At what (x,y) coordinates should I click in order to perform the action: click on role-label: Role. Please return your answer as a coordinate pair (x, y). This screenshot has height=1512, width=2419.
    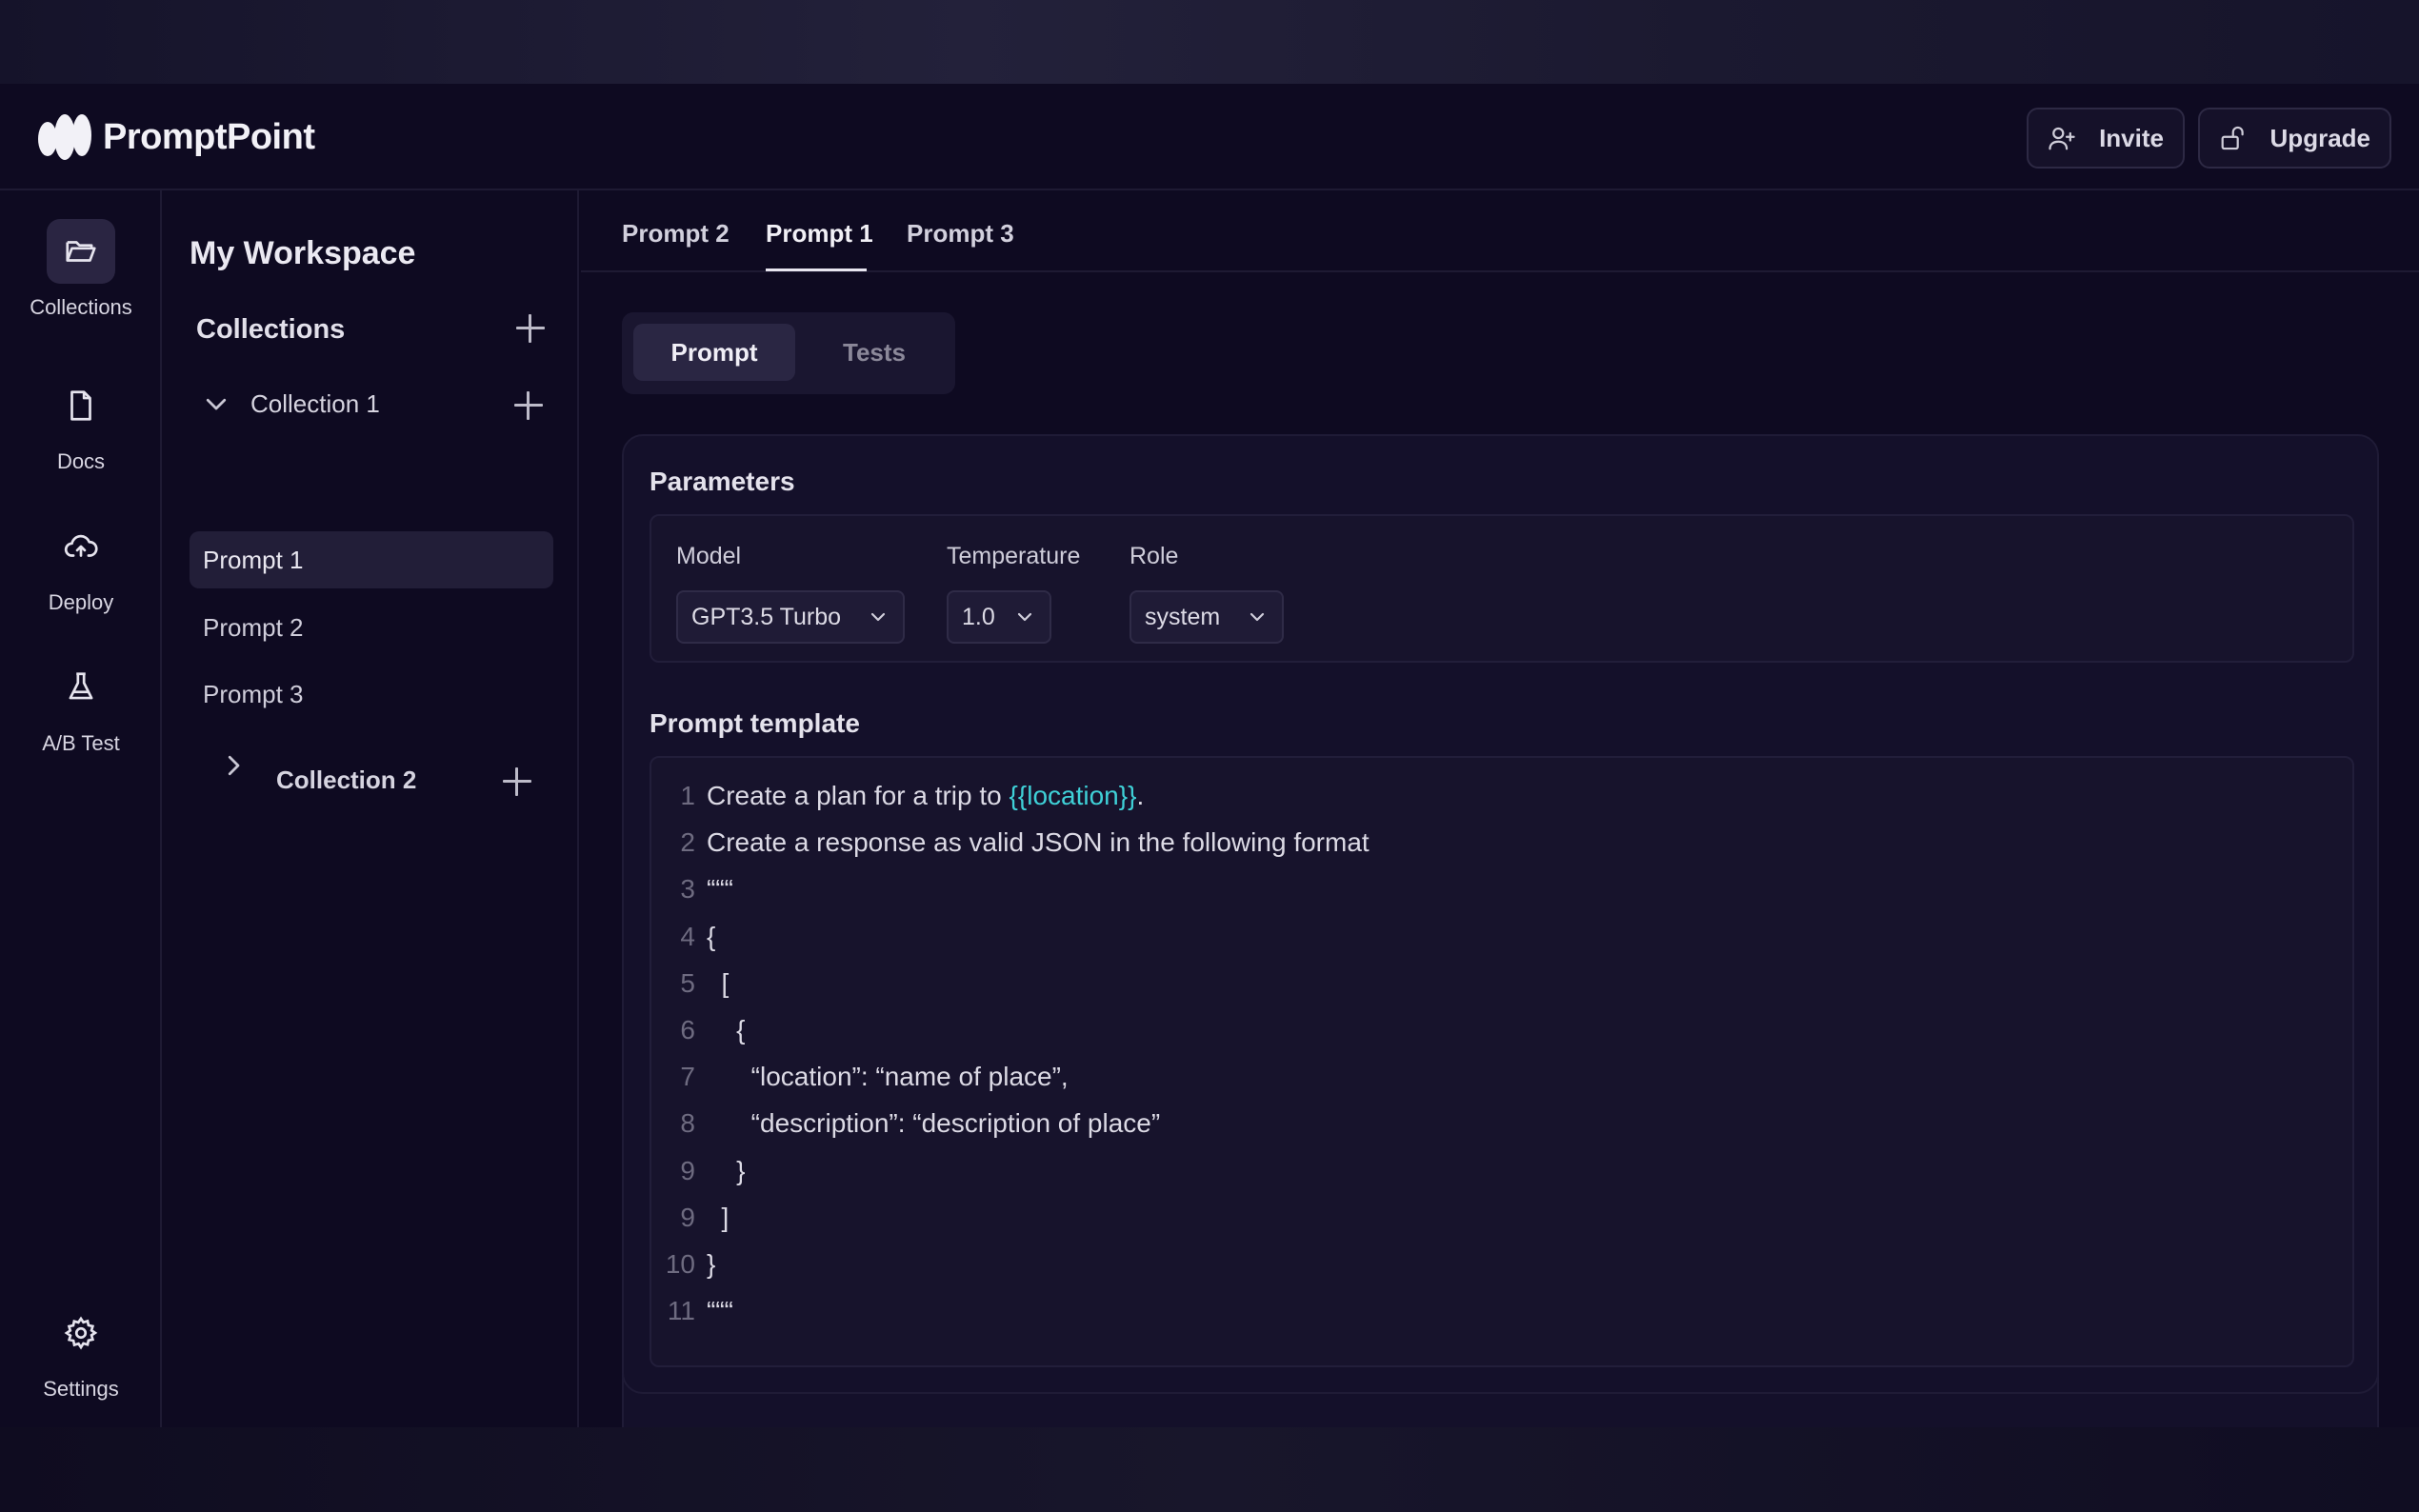
    Looking at the image, I should click on (1154, 556).